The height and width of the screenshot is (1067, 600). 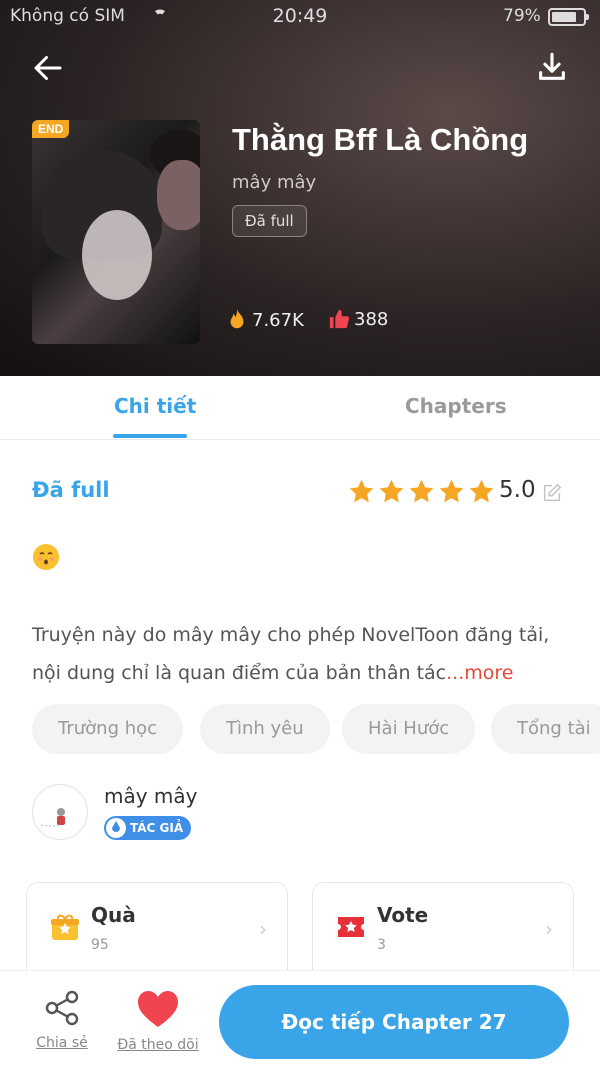 What do you see at coordinates (62, 1043) in the screenshot?
I see `share-label: Chia sẻ` at bounding box center [62, 1043].